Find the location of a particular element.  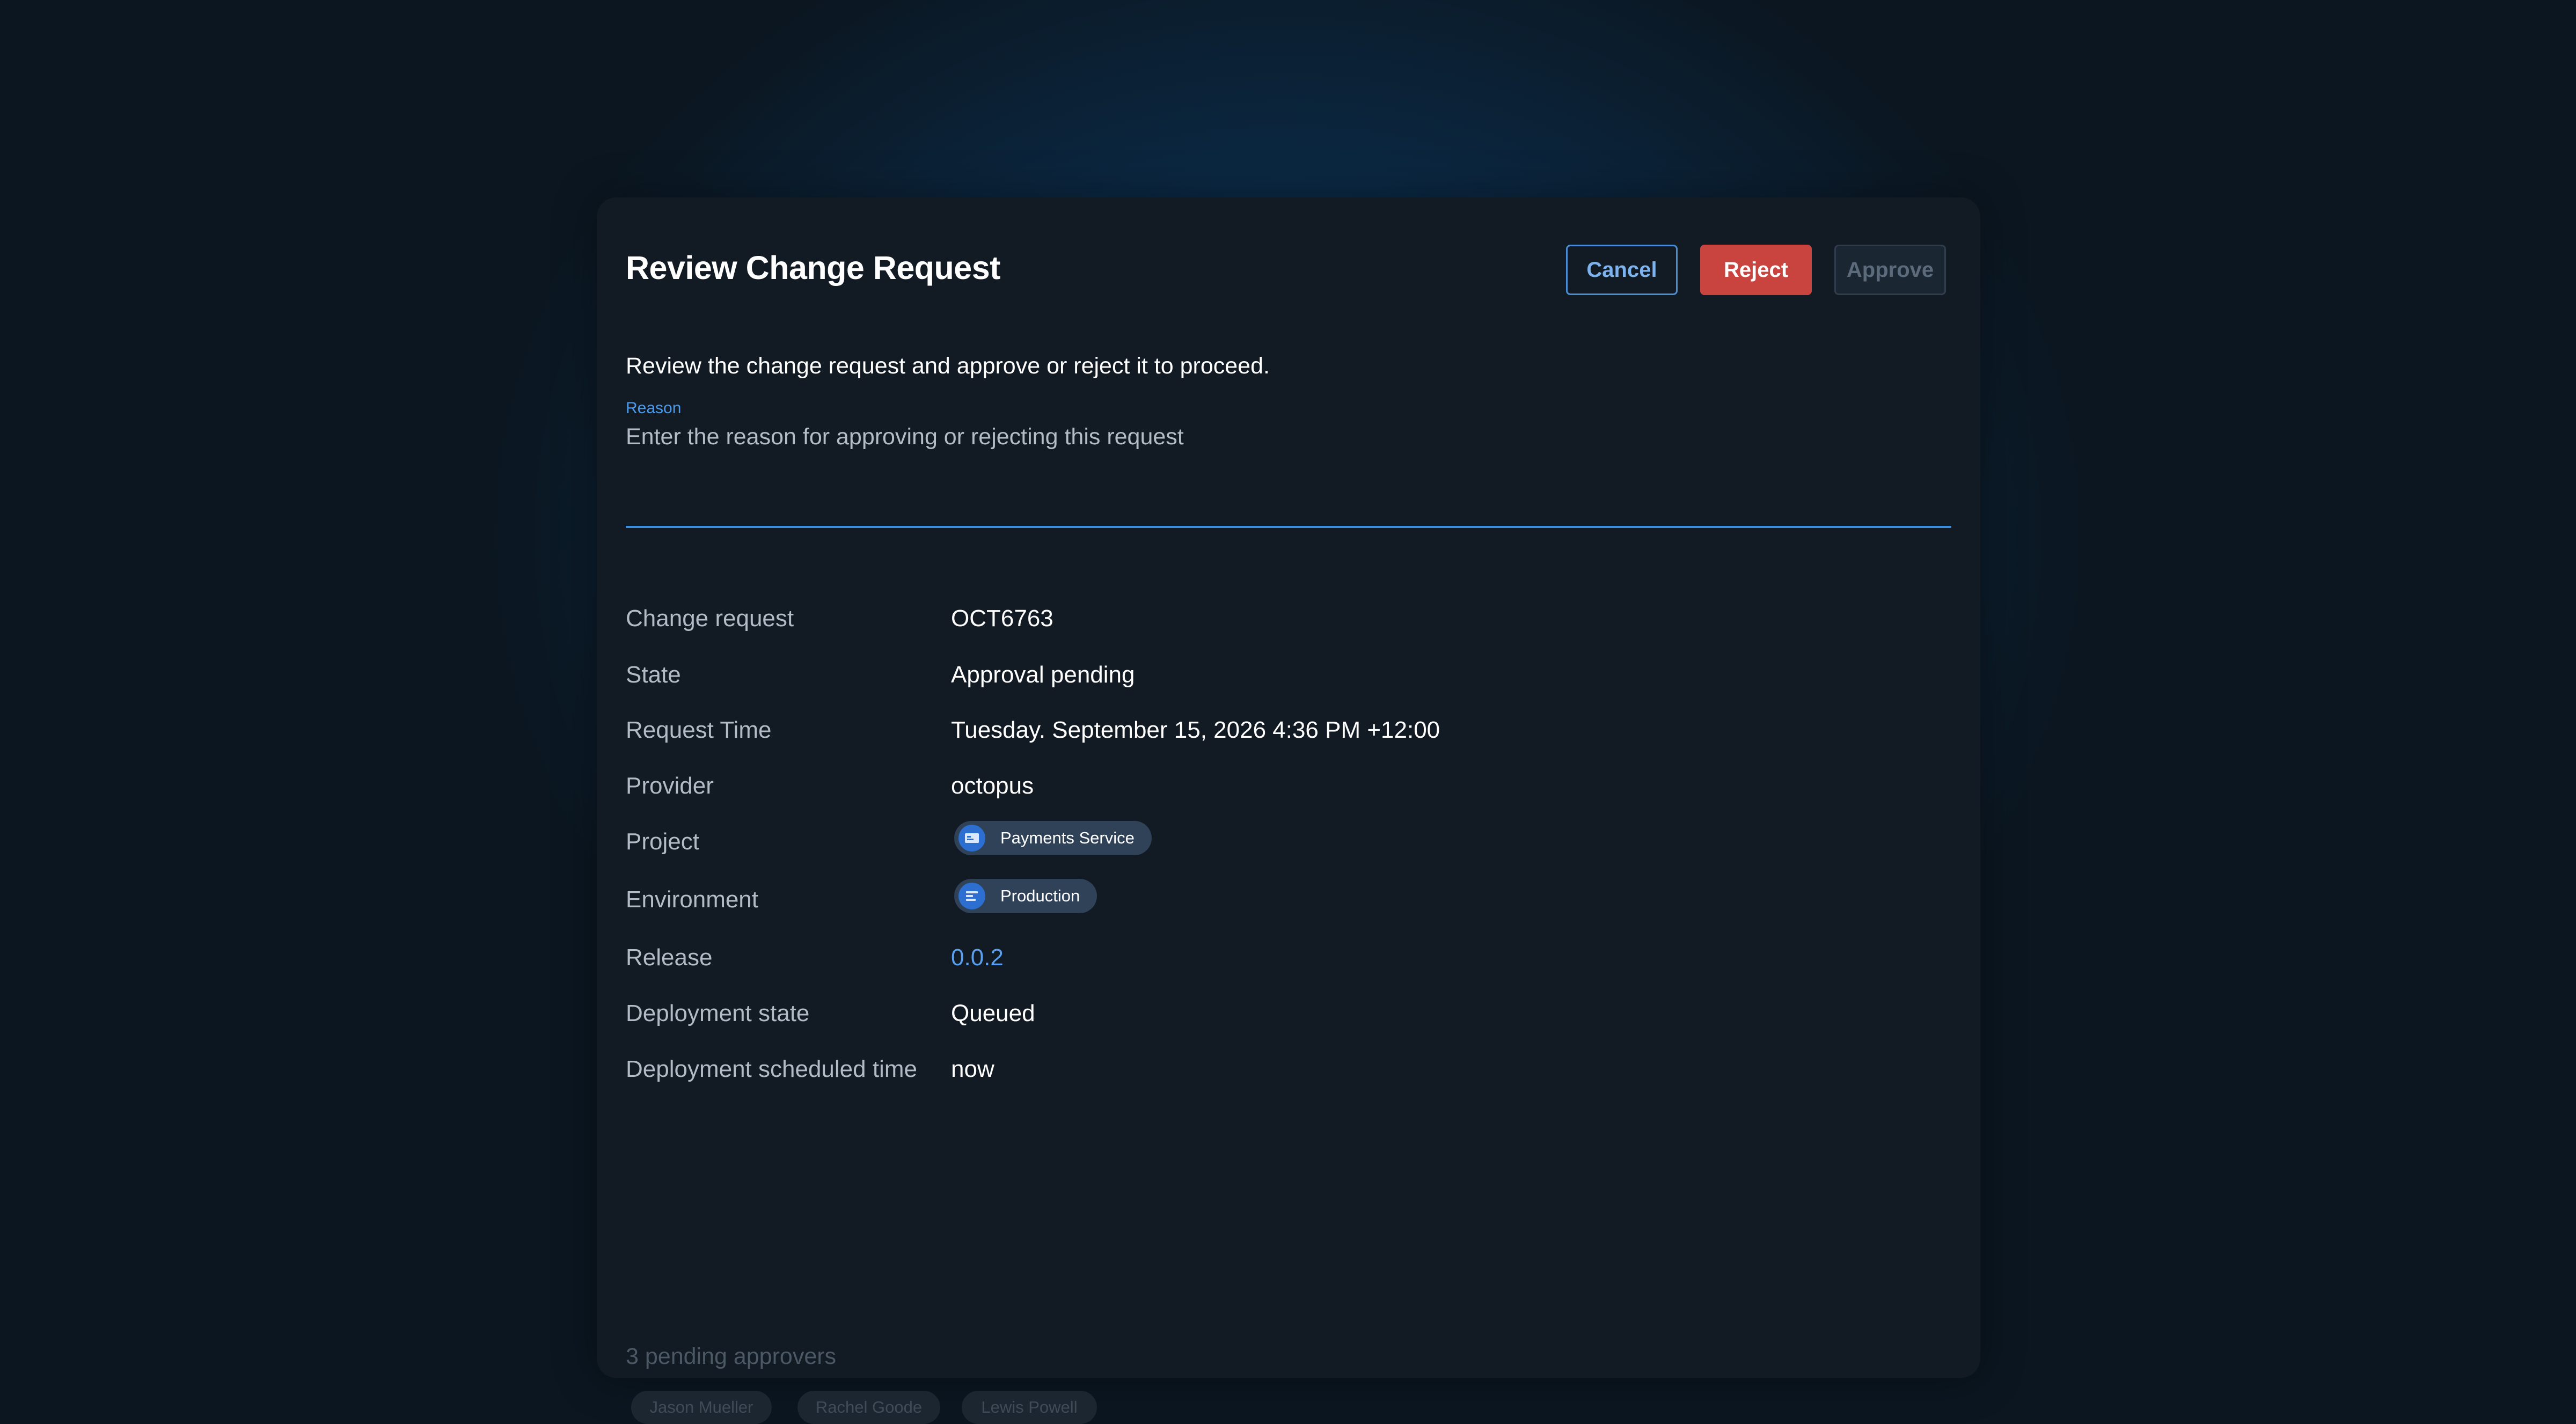

environment-name: Production is located at coordinates (1040, 895).